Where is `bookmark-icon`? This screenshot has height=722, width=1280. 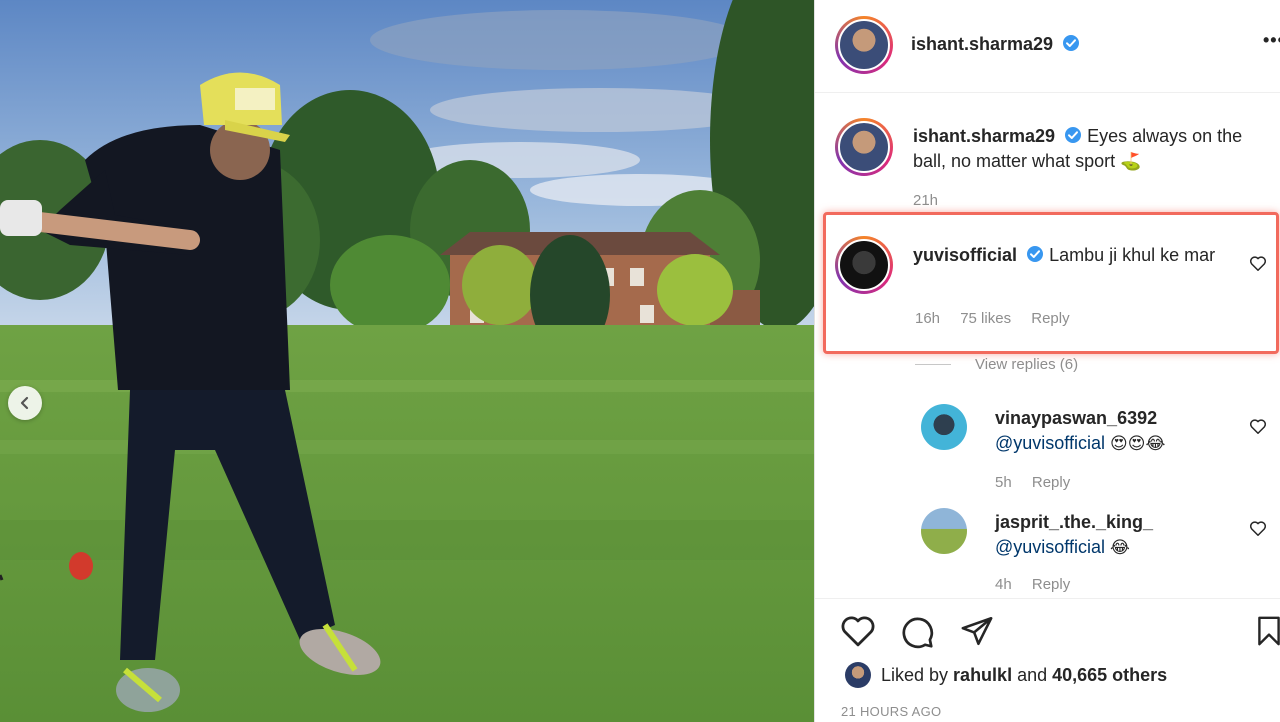
bookmark-icon is located at coordinates (1268, 631).